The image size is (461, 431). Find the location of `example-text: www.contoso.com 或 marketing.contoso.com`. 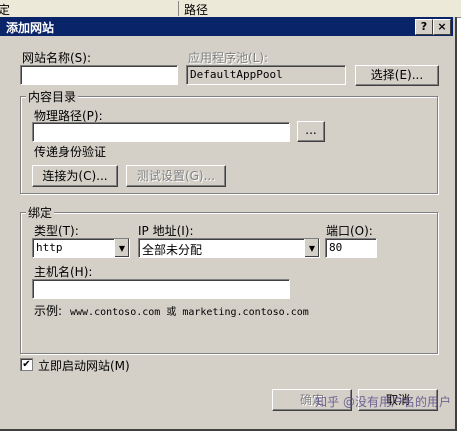

example-text: www.contoso.com 或 marketing.contoso.com is located at coordinates (189, 312).